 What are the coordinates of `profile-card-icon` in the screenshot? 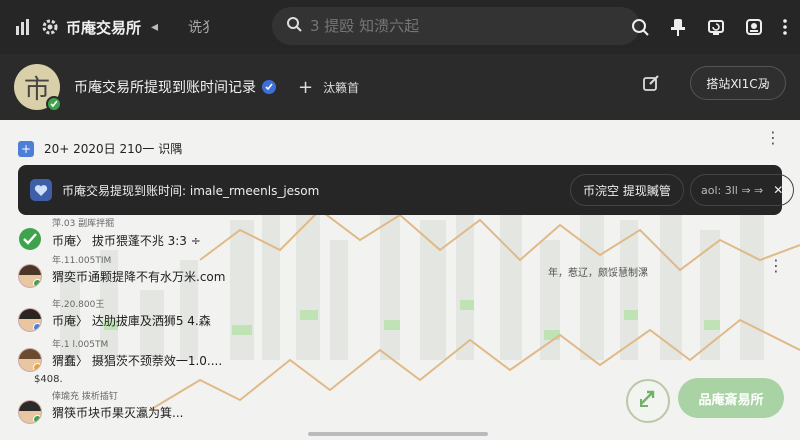 It's located at (754, 27).